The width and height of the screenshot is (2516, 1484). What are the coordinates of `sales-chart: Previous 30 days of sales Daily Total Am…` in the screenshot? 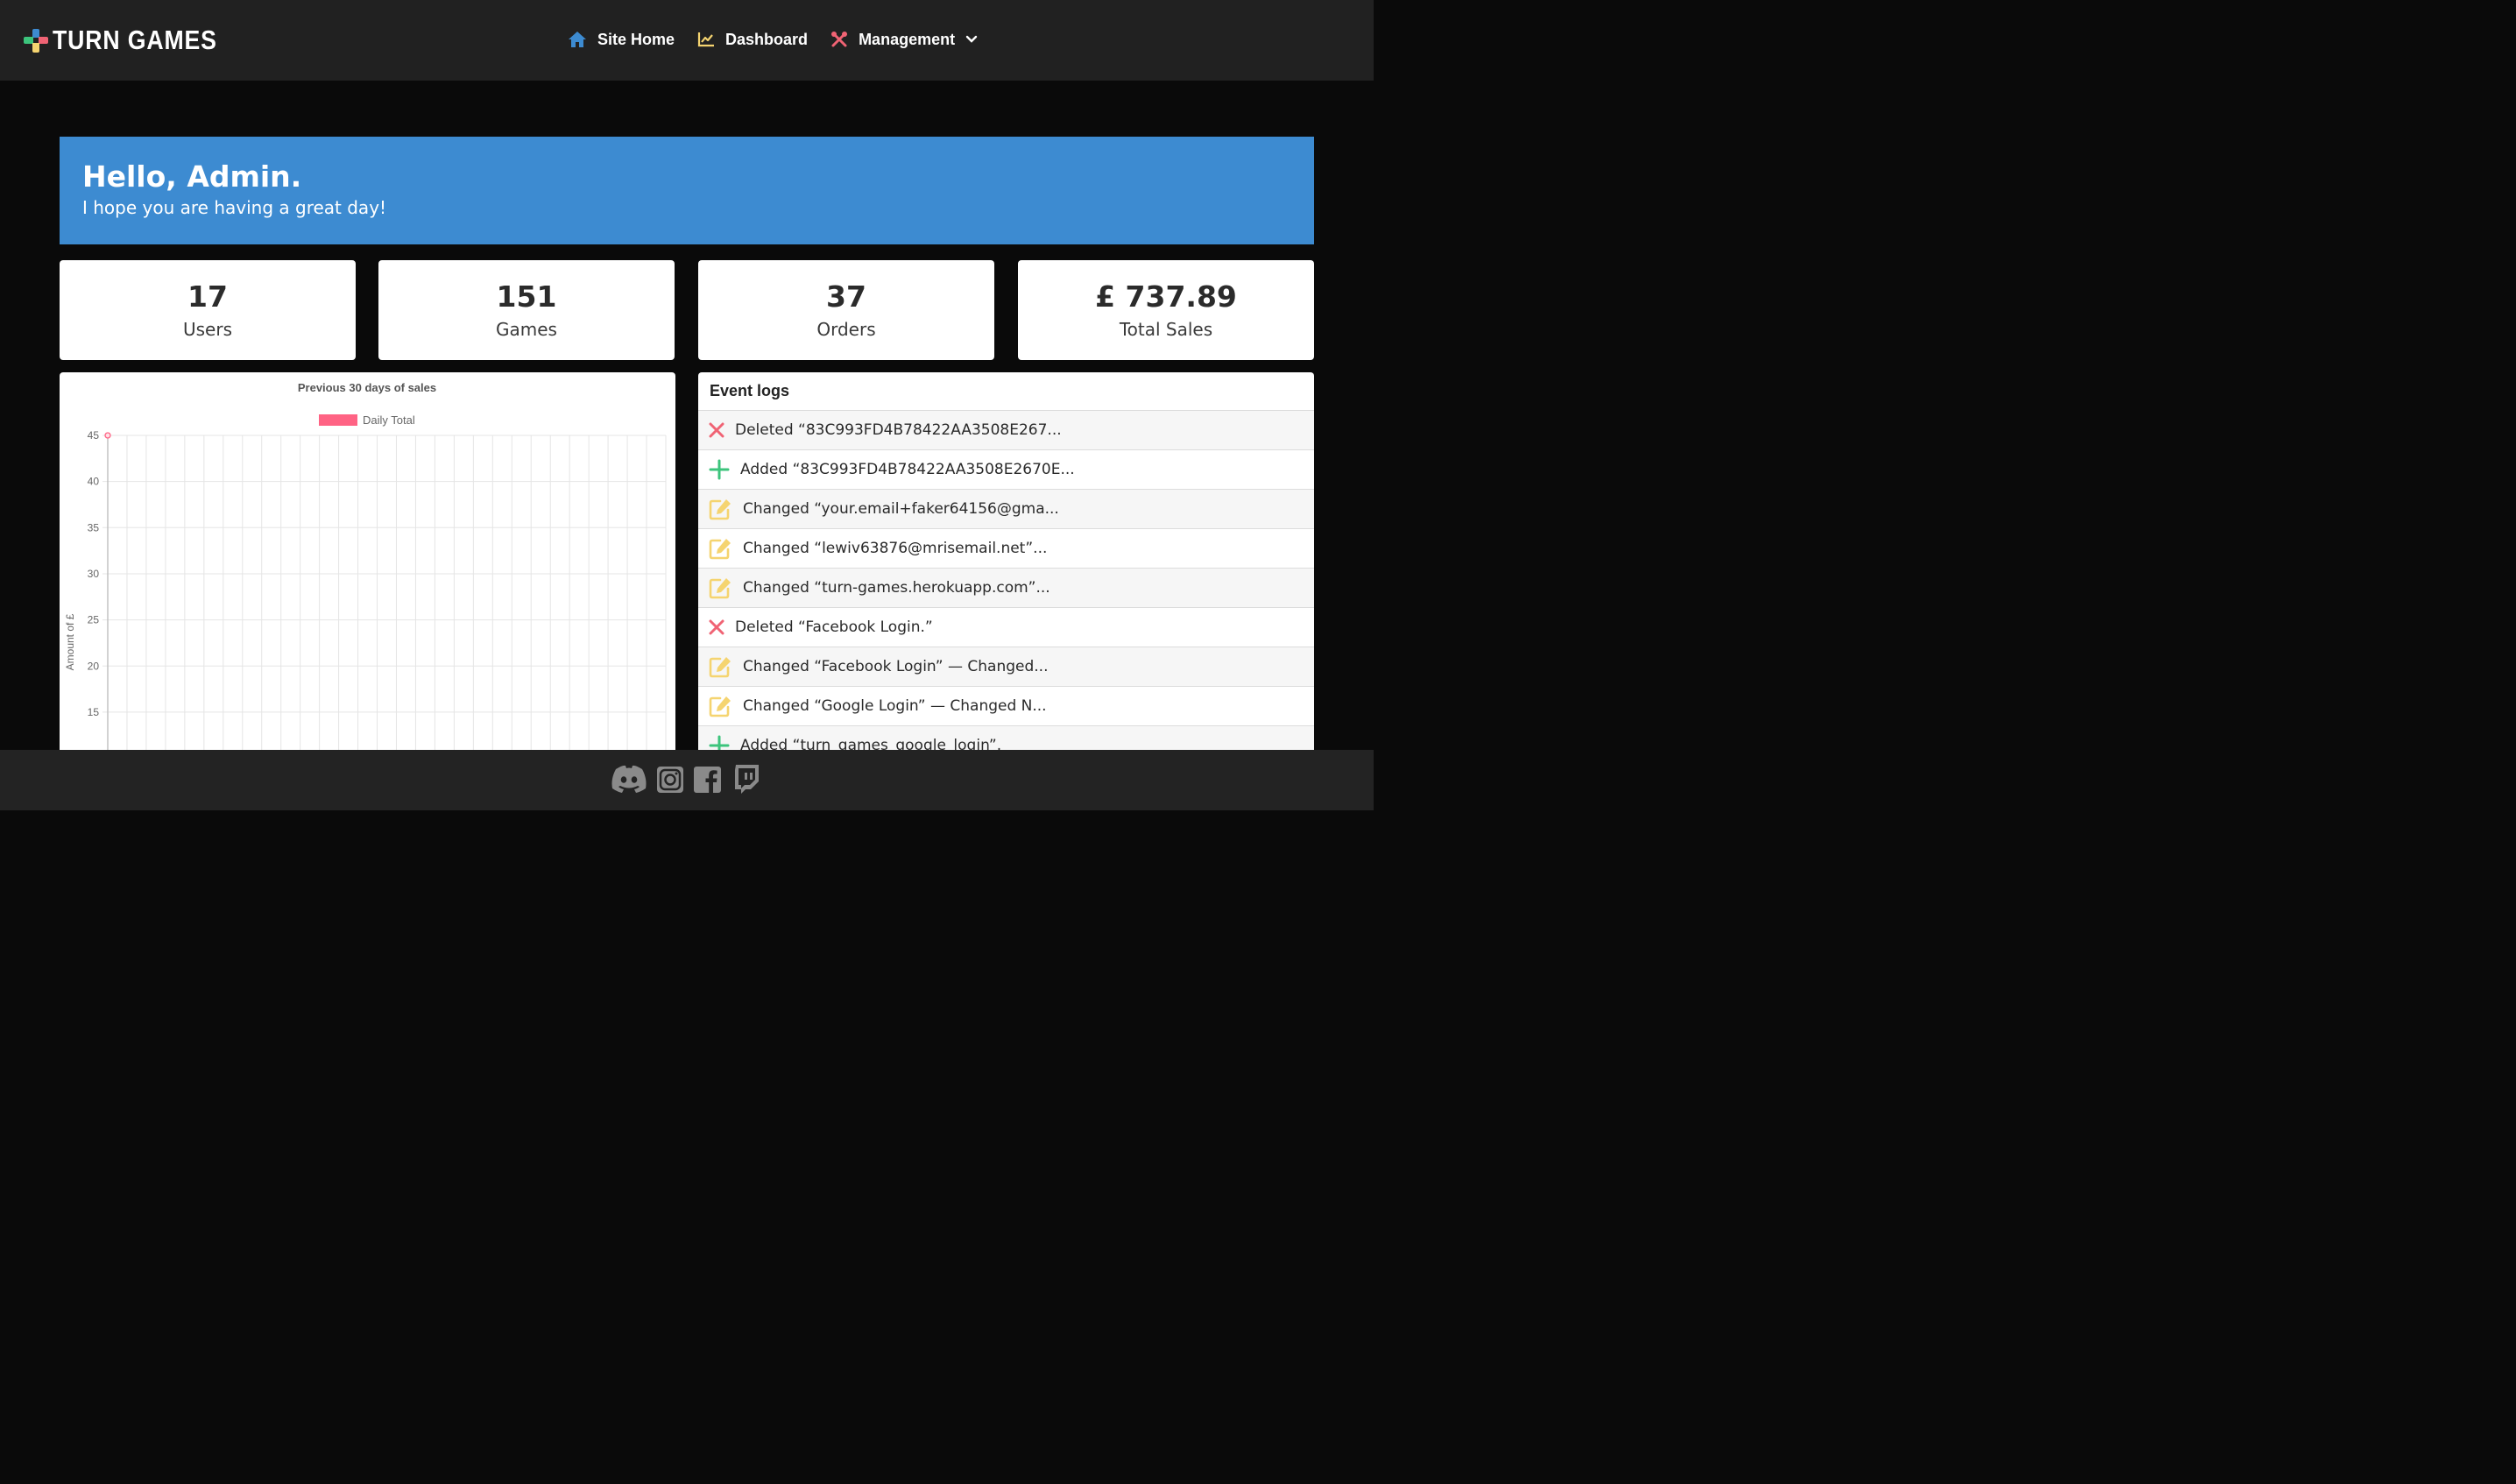 It's located at (365, 569).